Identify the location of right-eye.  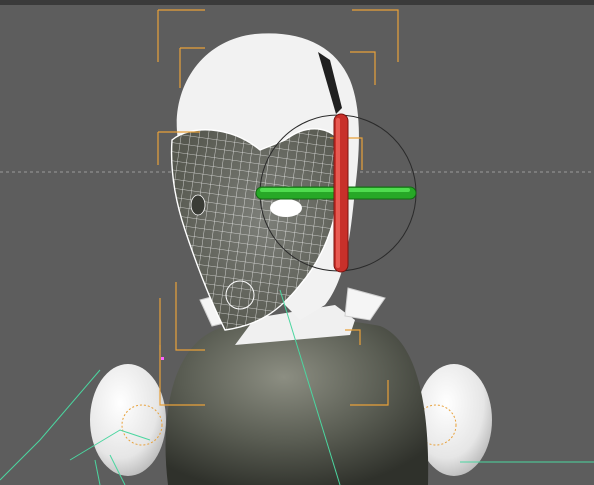
(286, 208).